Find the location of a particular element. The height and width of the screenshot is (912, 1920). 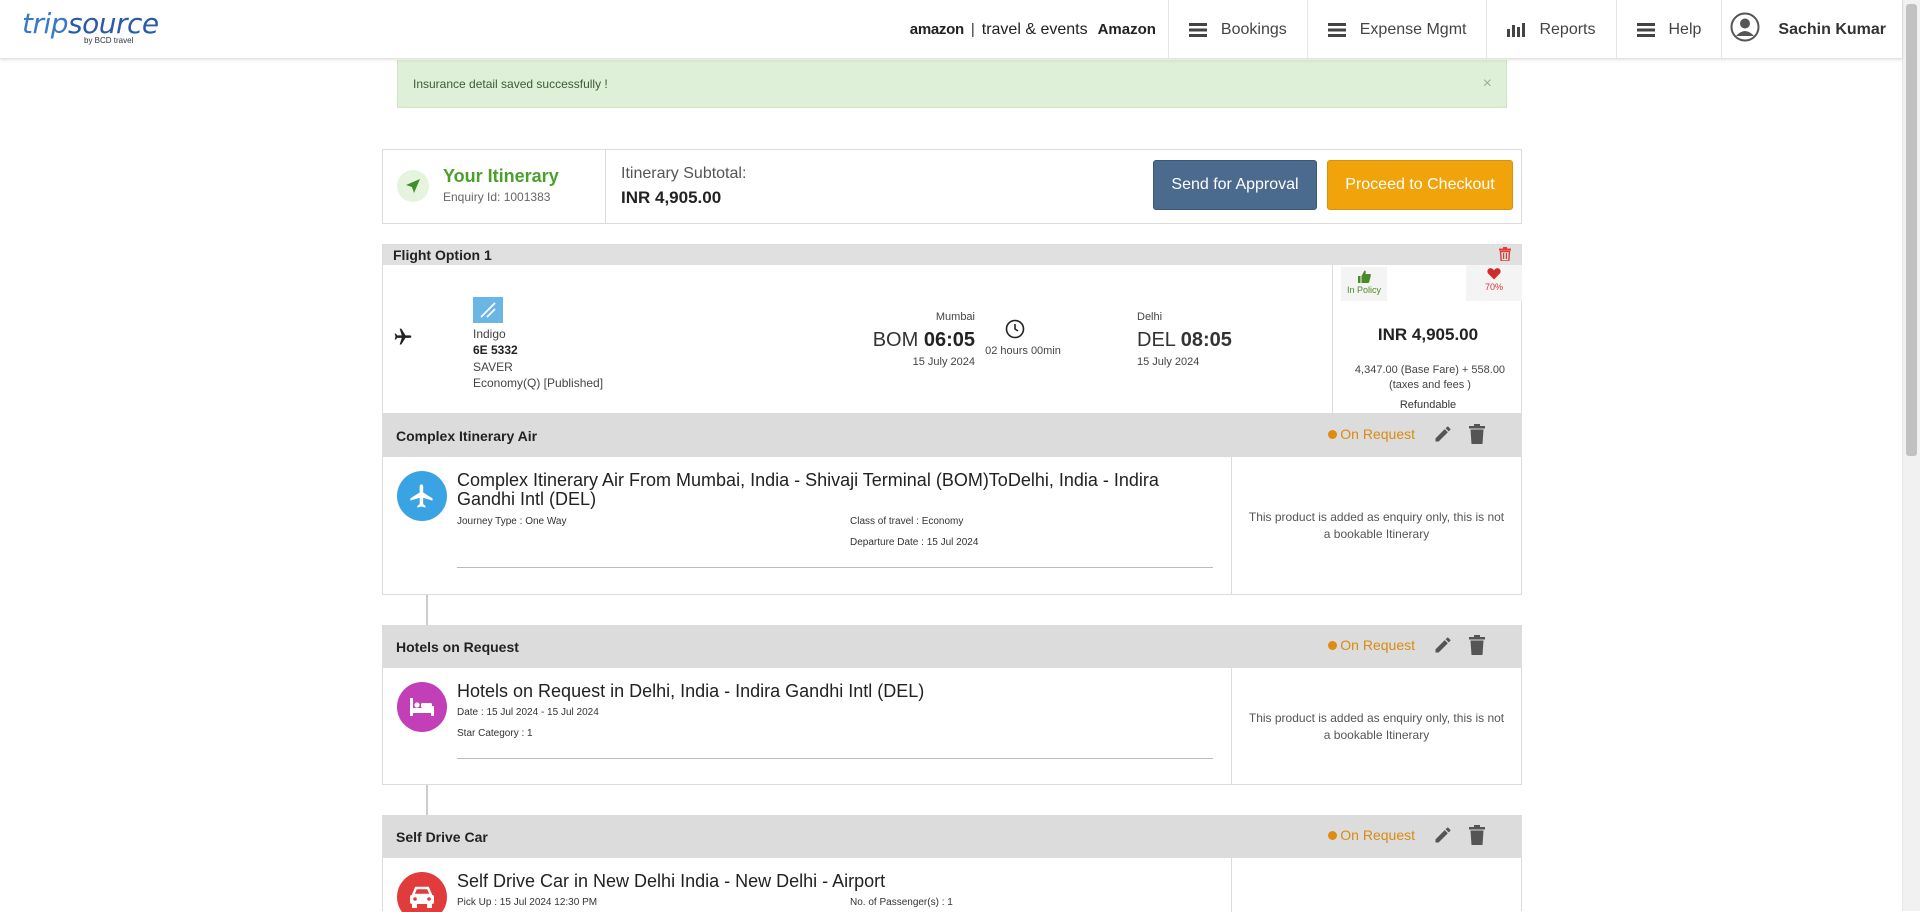

passenger-count: No. of Passenger(s) : 1 is located at coordinates (901, 902).